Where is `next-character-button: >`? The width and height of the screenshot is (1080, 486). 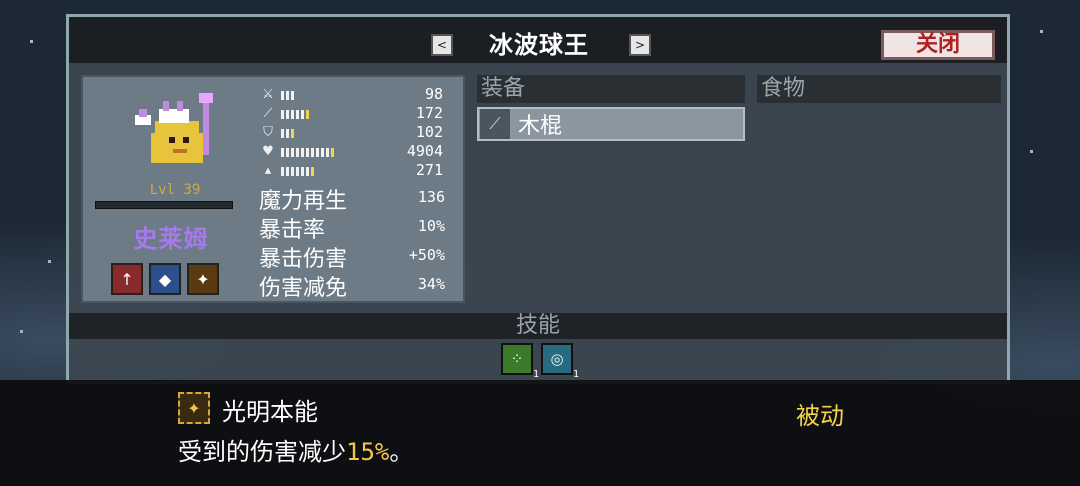
next-character-button: > is located at coordinates (640, 45).